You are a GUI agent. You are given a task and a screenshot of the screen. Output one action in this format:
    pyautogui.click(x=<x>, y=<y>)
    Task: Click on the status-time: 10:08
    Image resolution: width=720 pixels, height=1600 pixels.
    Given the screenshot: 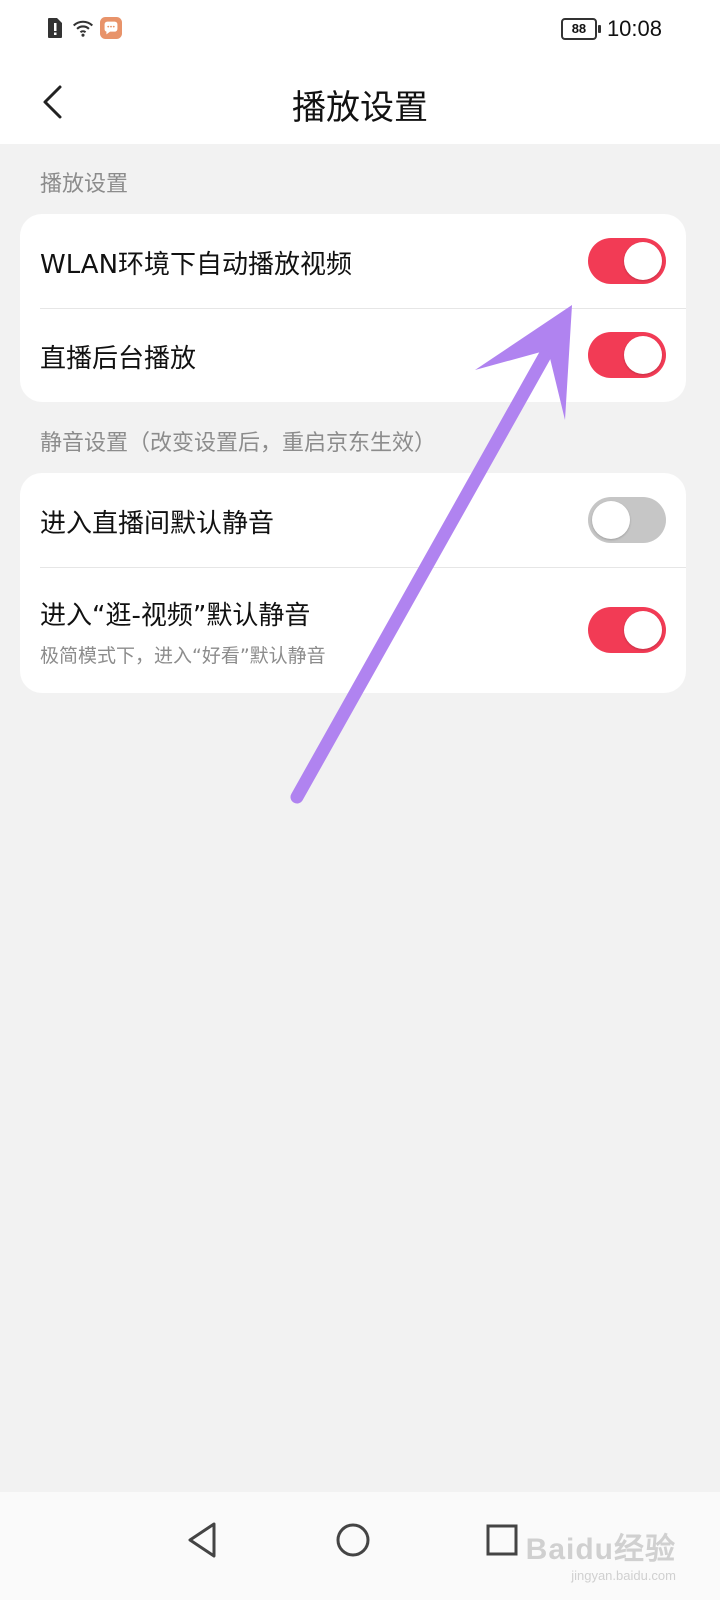 What is the action you would take?
    pyautogui.click(x=634, y=28)
    